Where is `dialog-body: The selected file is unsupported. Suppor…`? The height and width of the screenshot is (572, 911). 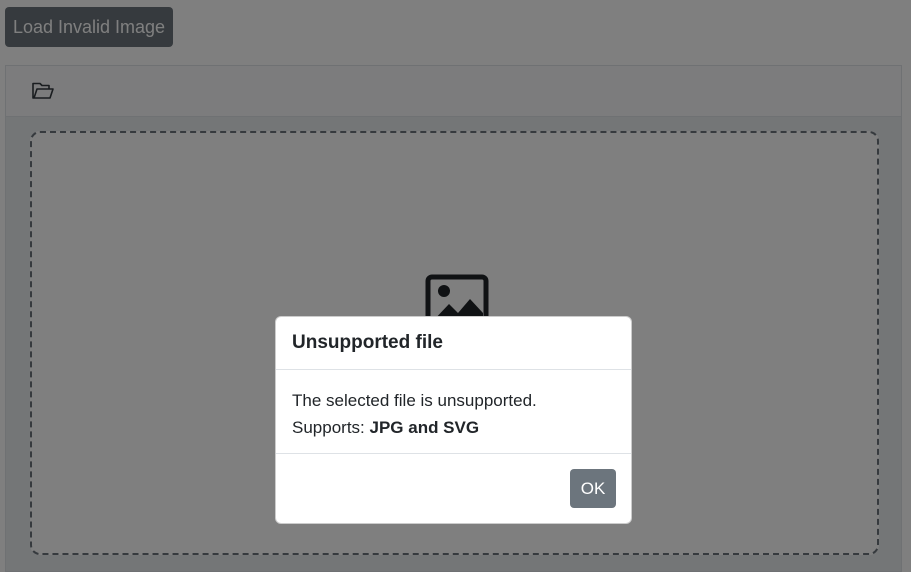
dialog-body: The selected file is unsupported. Suppor… is located at coordinates (453, 412).